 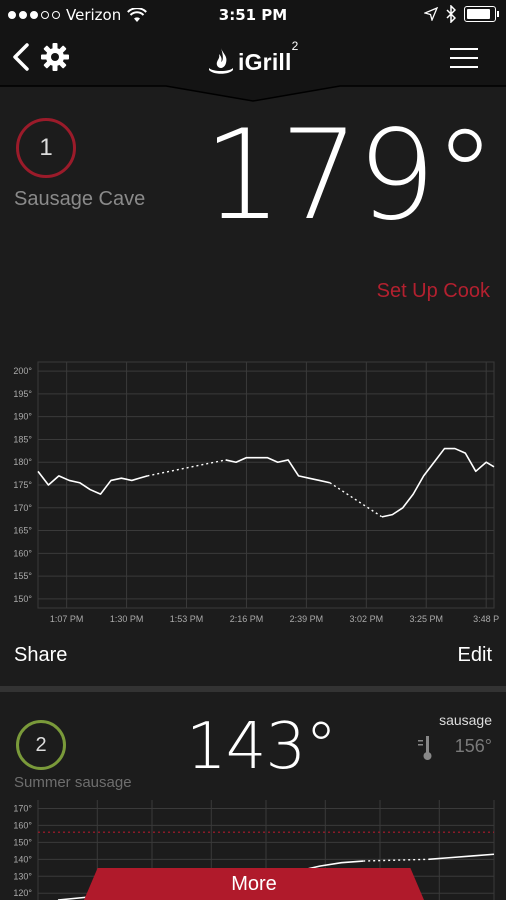 I want to click on hamburger-menu-icon, so click(x=464, y=58).